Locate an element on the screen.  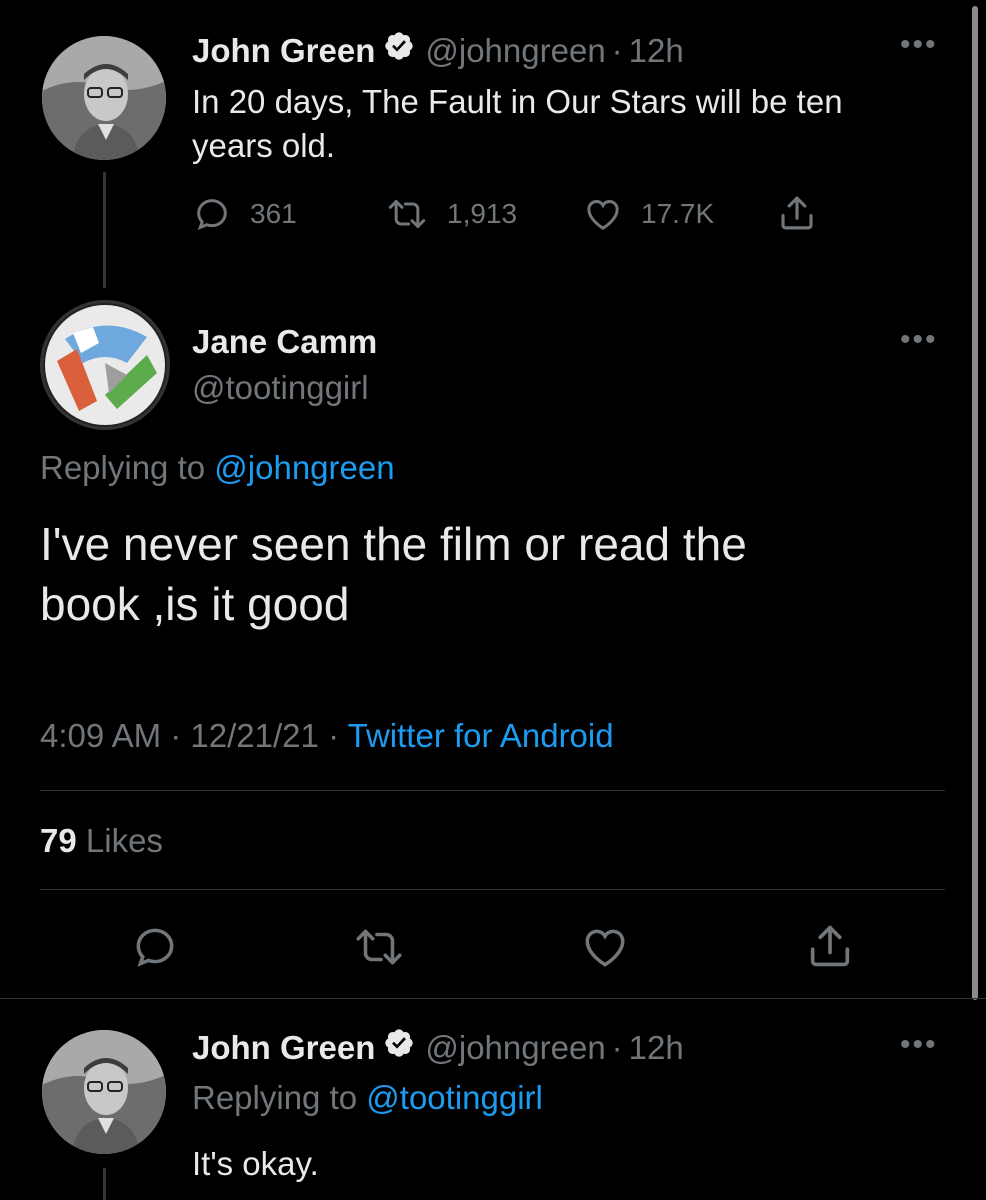
main-tweet-likes: 79 Likes is located at coordinates (101, 841).